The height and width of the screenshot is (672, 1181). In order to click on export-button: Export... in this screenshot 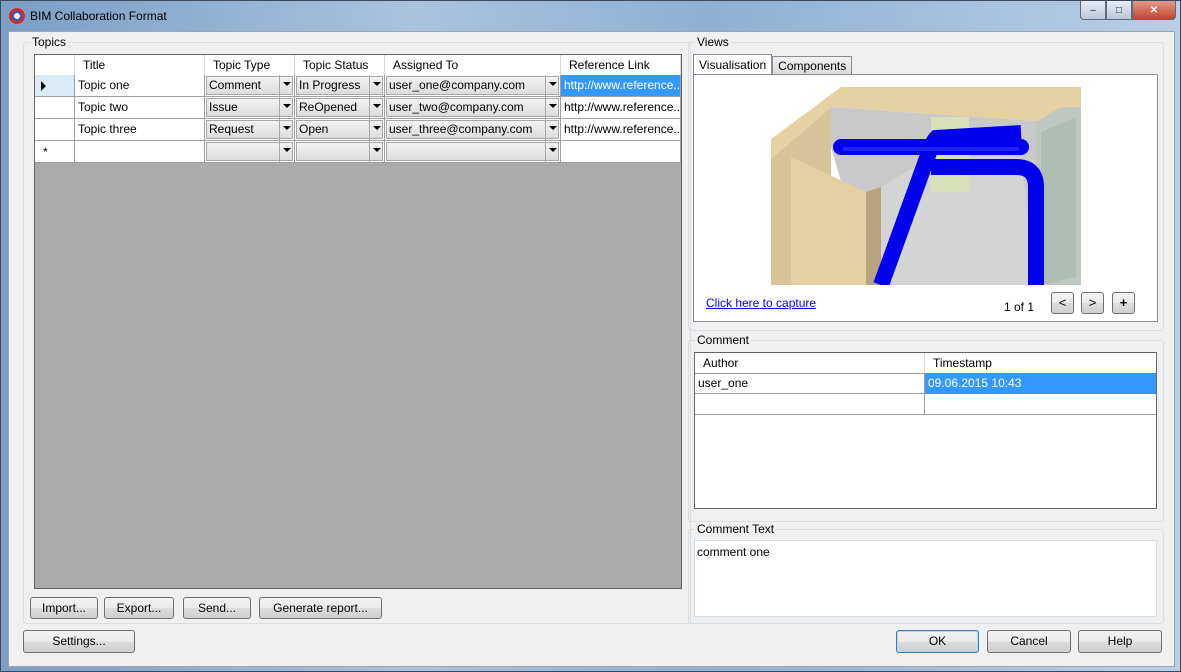, I will do `click(139, 608)`.